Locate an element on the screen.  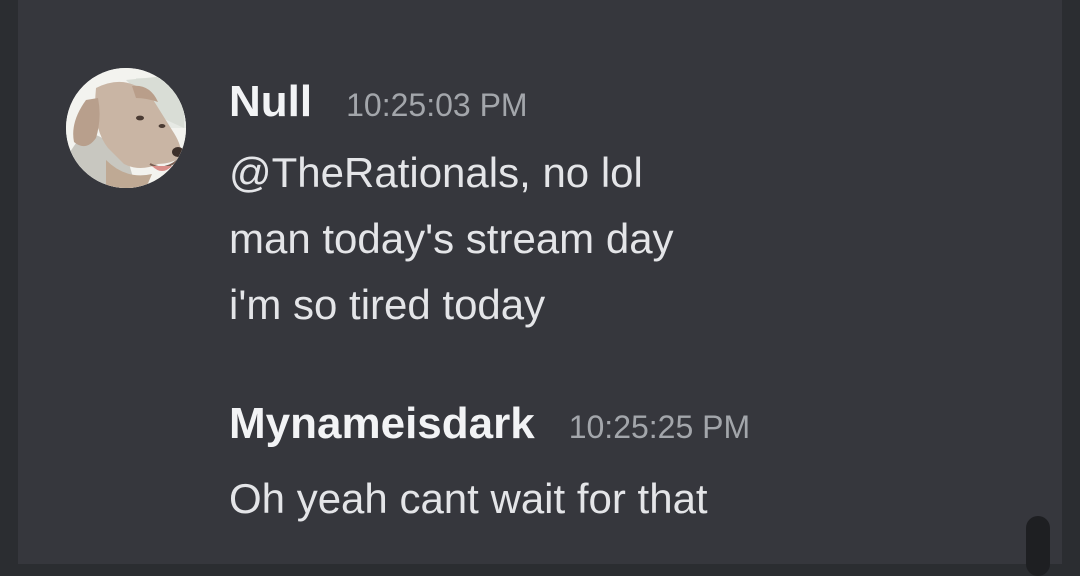
message-header: Null 10:25:03 PM is located at coordinates (378, 103).